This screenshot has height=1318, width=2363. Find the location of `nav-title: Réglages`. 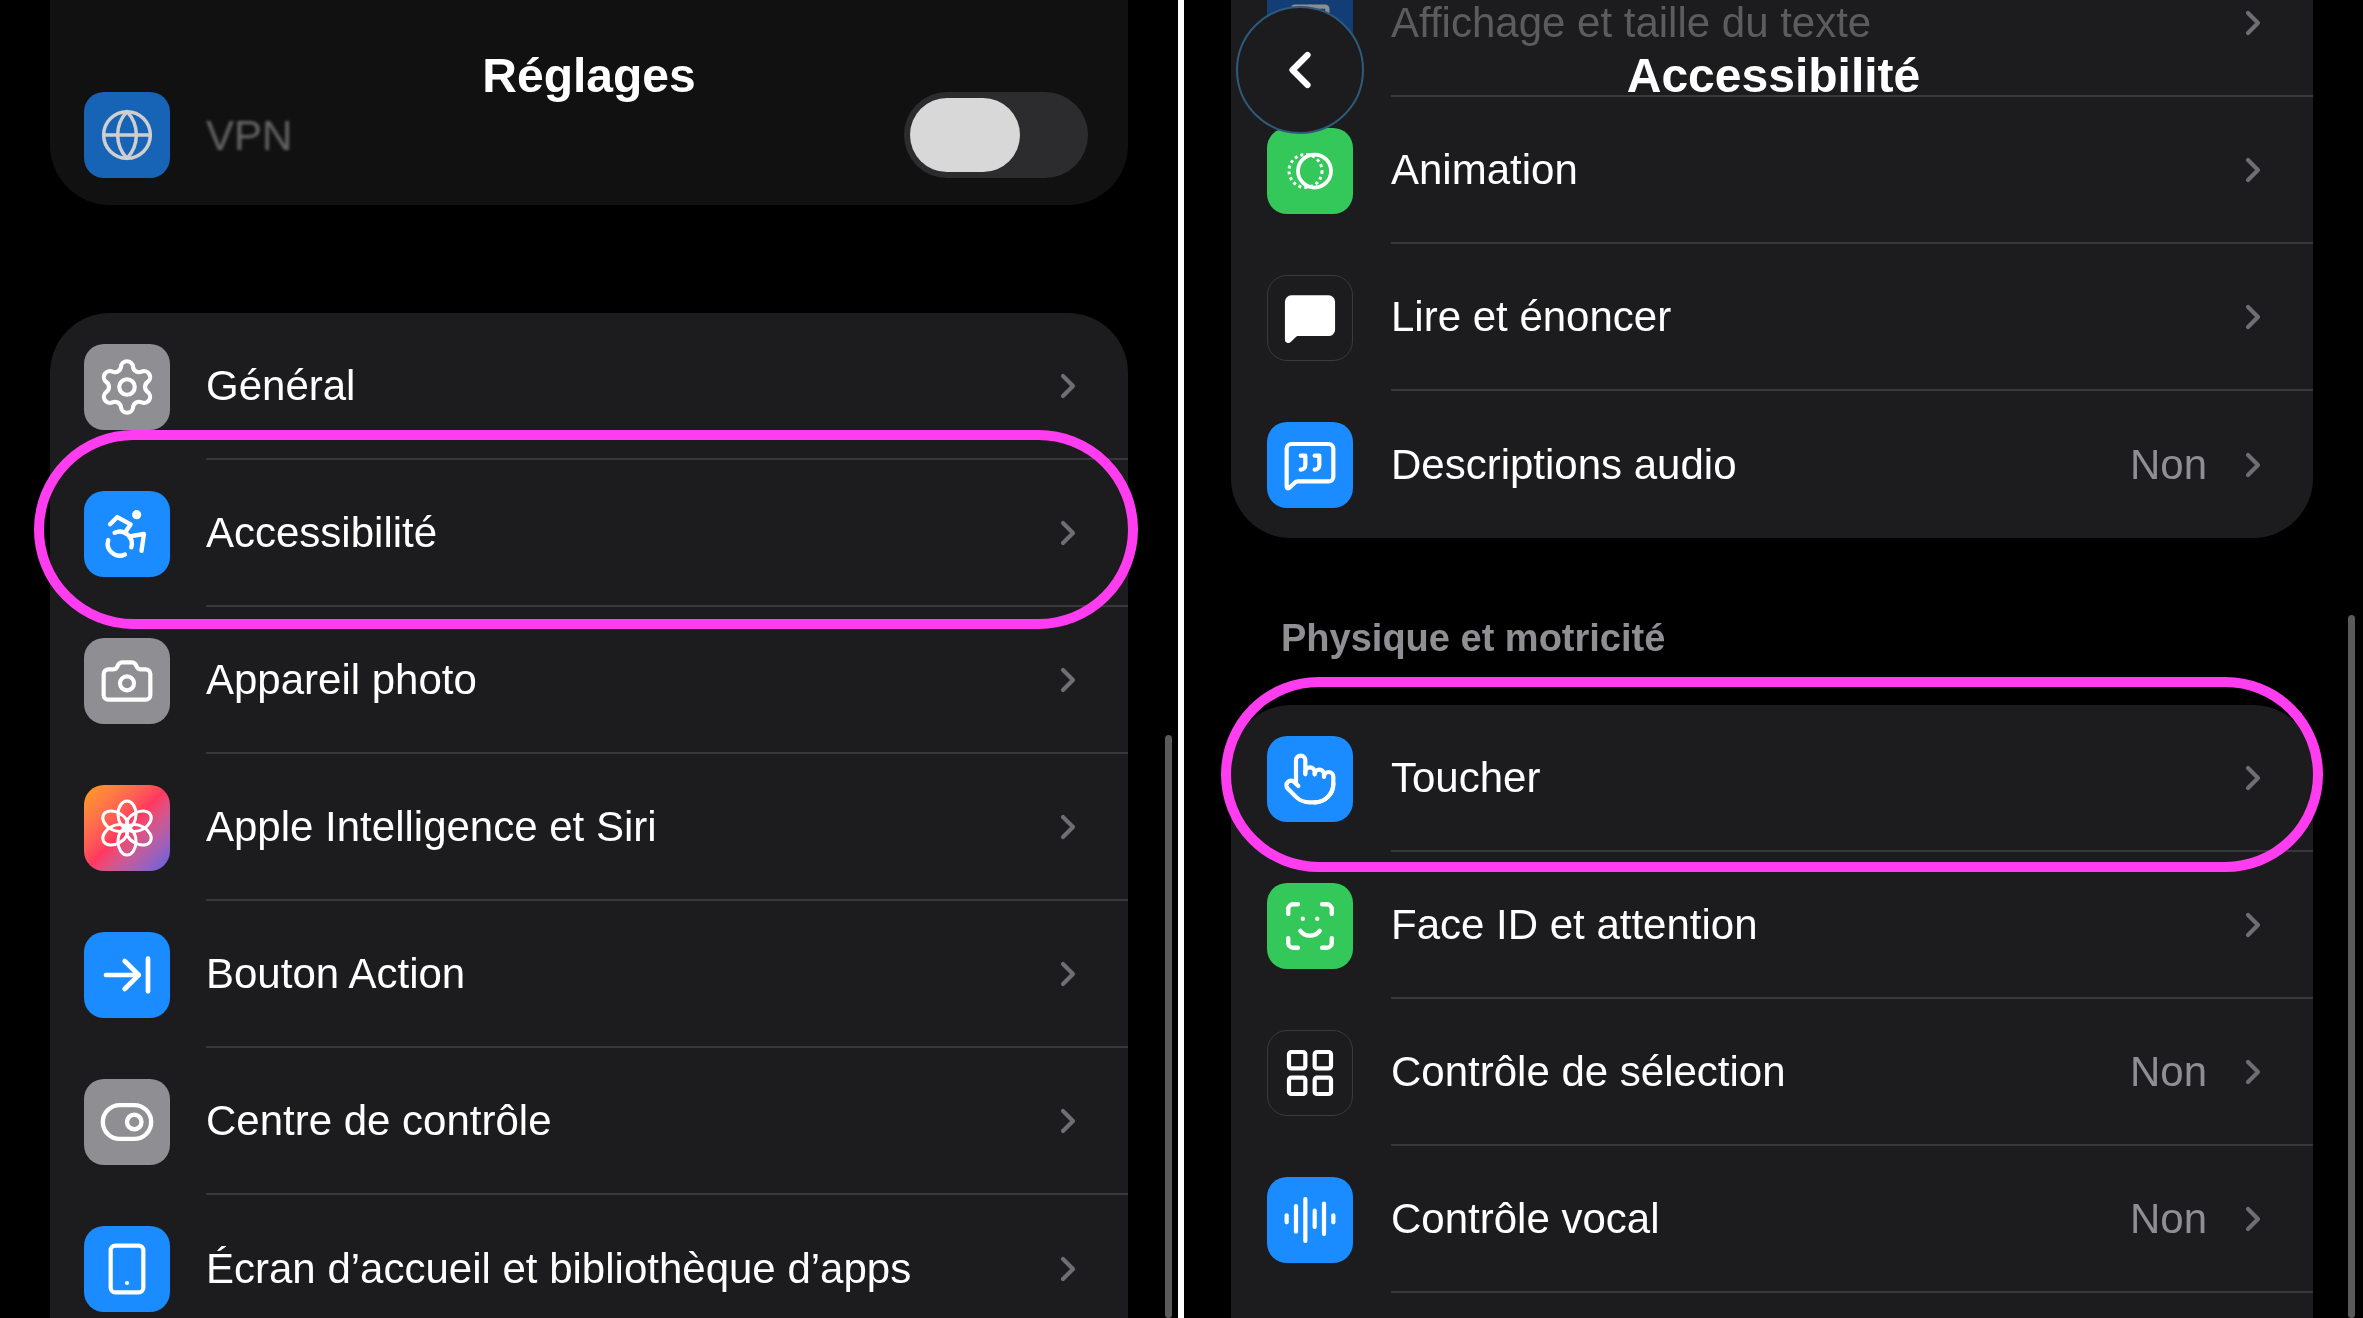

nav-title: Réglages is located at coordinates (589, 76).